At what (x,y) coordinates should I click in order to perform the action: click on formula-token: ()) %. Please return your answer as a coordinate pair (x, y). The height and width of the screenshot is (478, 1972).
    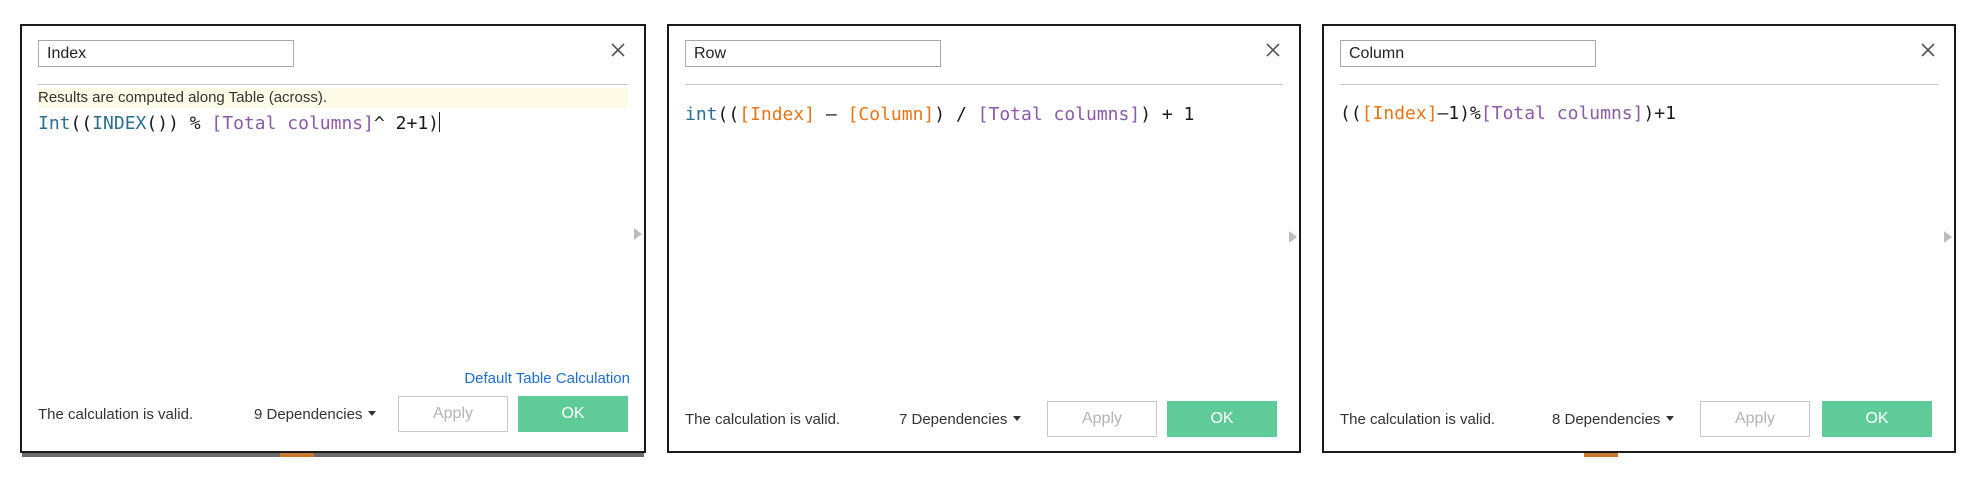
    Looking at the image, I should click on (179, 123).